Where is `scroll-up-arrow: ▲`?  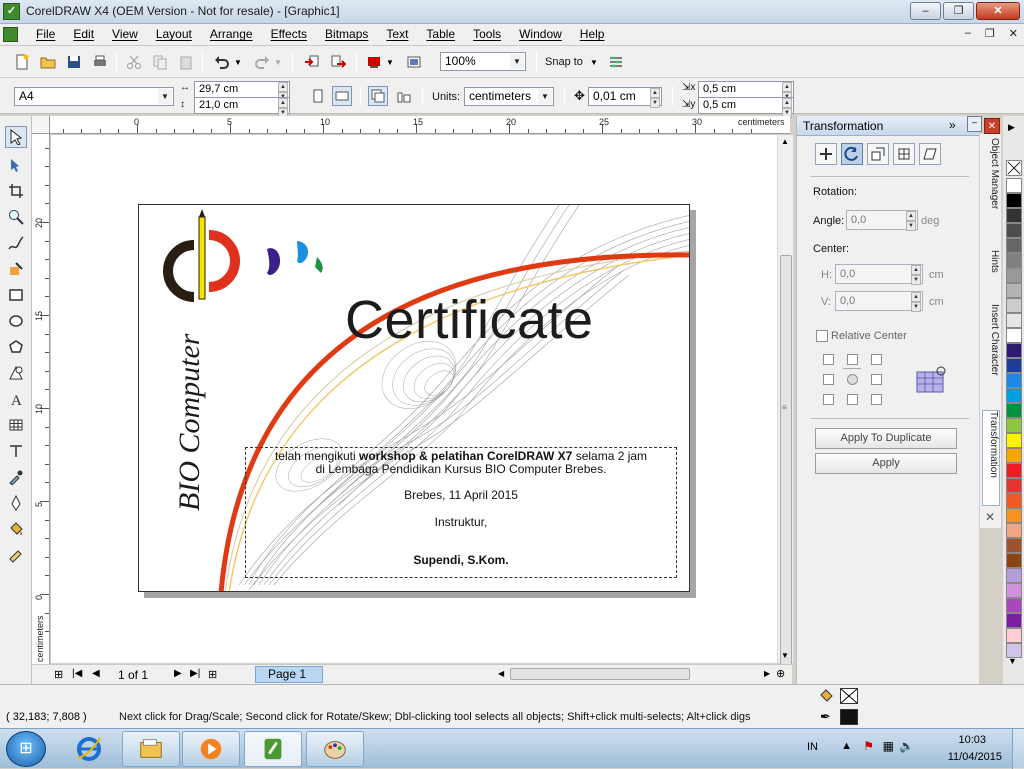
scroll-up-arrow: ▲ is located at coordinates (785, 141).